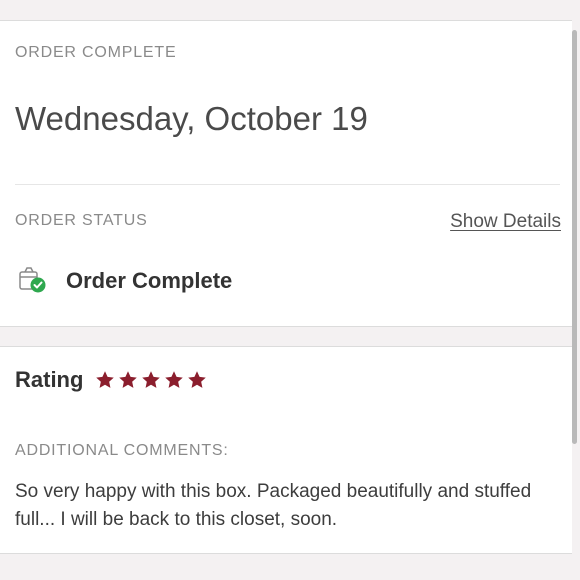 The height and width of the screenshot is (580, 580). What do you see at coordinates (96, 52) in the screenshot?
I see `order-complete-heading: ORDER COMPLETE` at bounding box center [96, 52].